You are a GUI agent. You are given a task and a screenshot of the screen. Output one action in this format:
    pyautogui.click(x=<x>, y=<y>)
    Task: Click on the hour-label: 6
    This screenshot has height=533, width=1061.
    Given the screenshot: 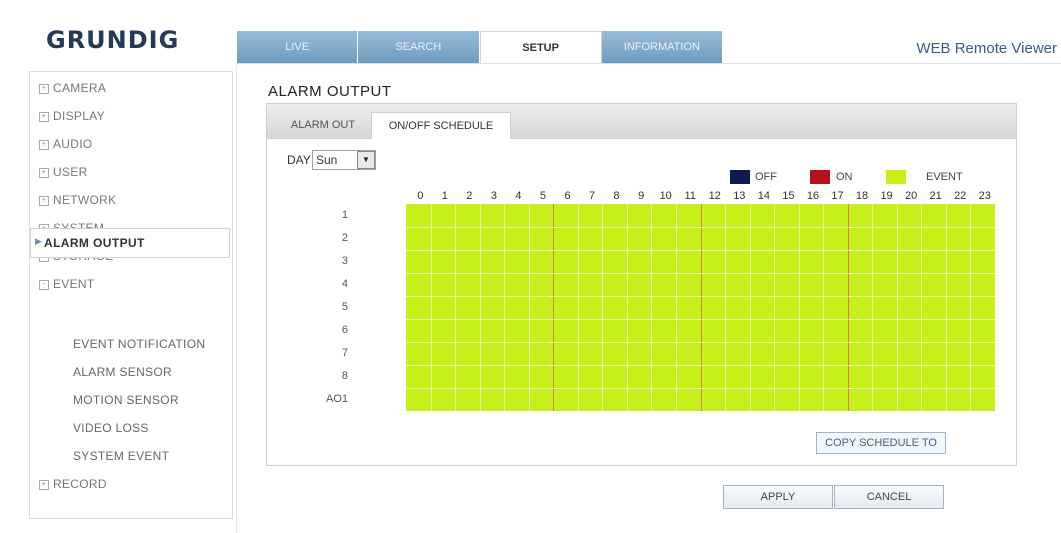 What is the action you would take?
    pyautogui.click(x=567, y=196)
    